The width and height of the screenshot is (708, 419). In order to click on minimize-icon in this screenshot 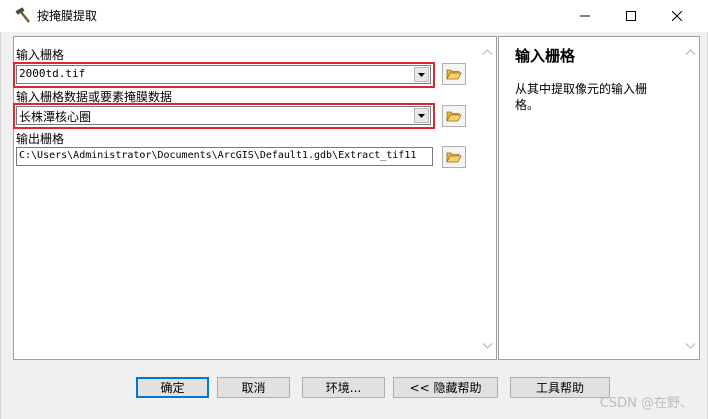, I will do `click(585, 16)`.